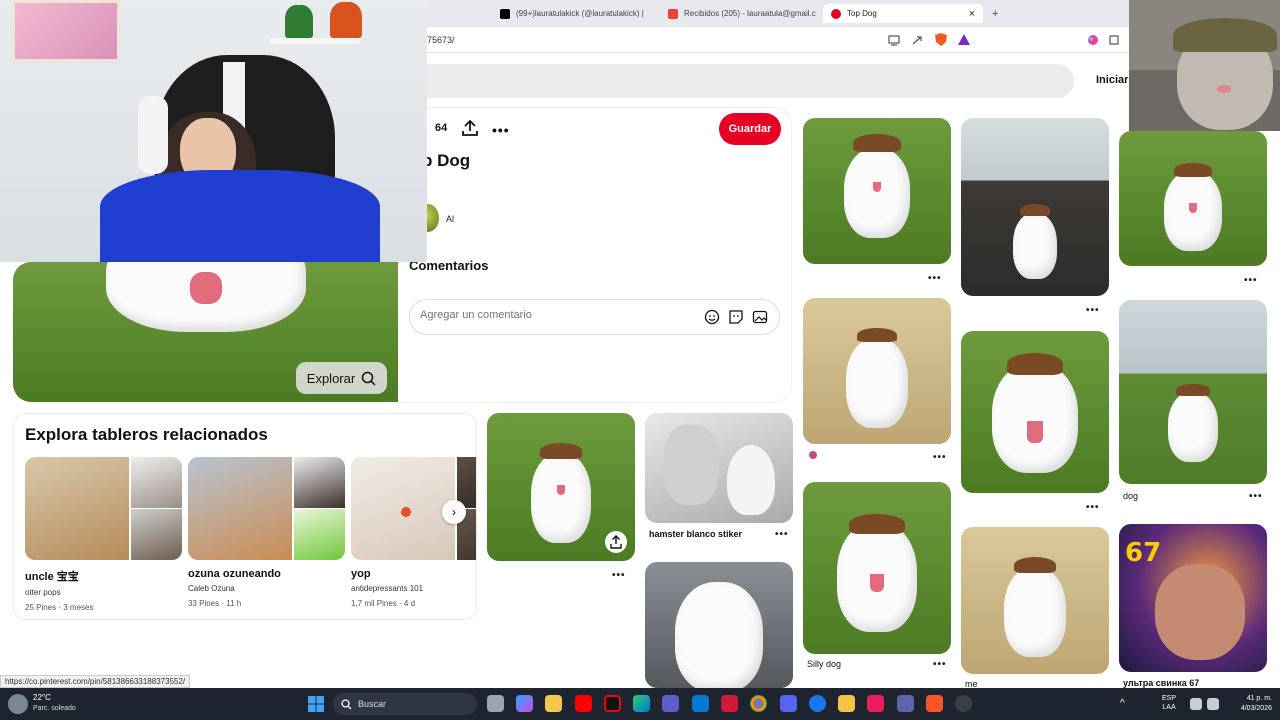  Describe the element at coordinates (43, 592) in the screenshot. I see `board-owner: otter pops` at that location.